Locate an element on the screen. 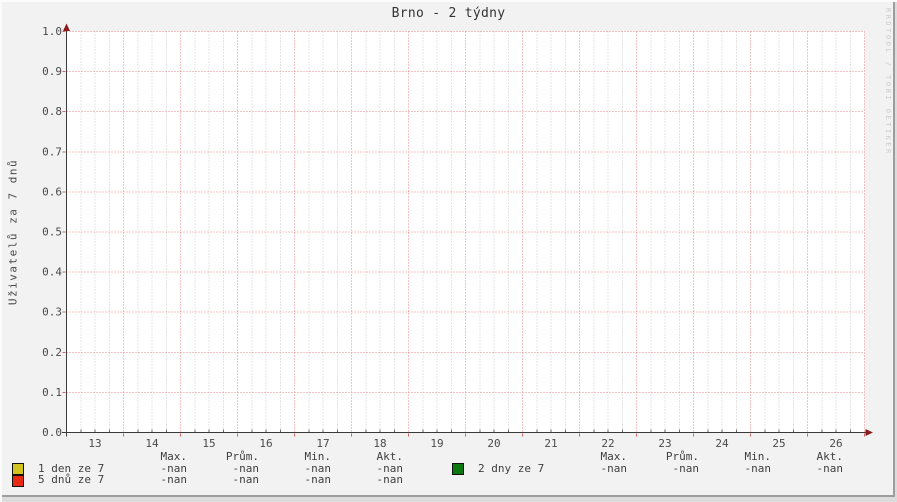 The width and height of the screenshot is (897, 502). svg-text: 16 is located at coordinates (265, 443).